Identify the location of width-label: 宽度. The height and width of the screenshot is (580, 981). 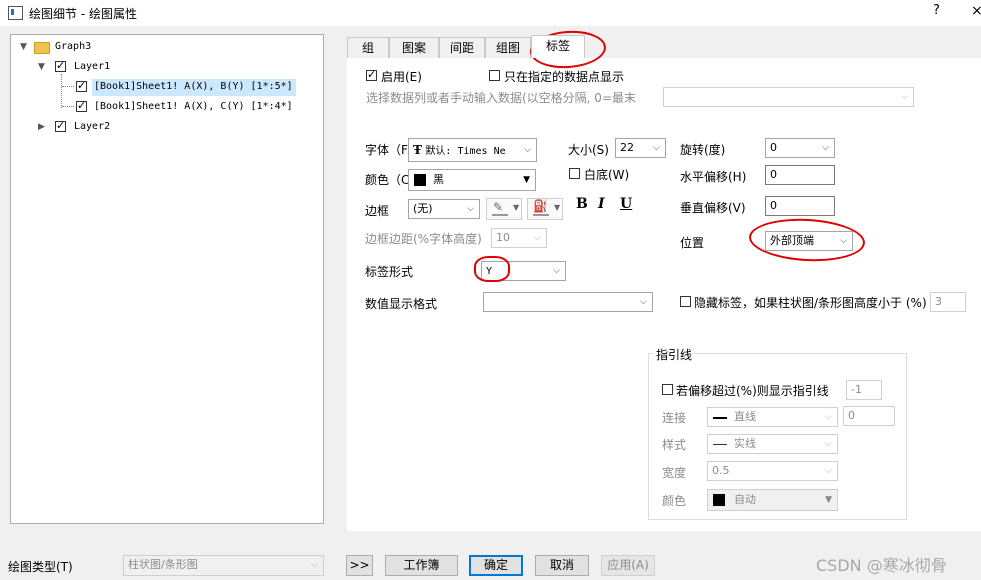
(674, 473).